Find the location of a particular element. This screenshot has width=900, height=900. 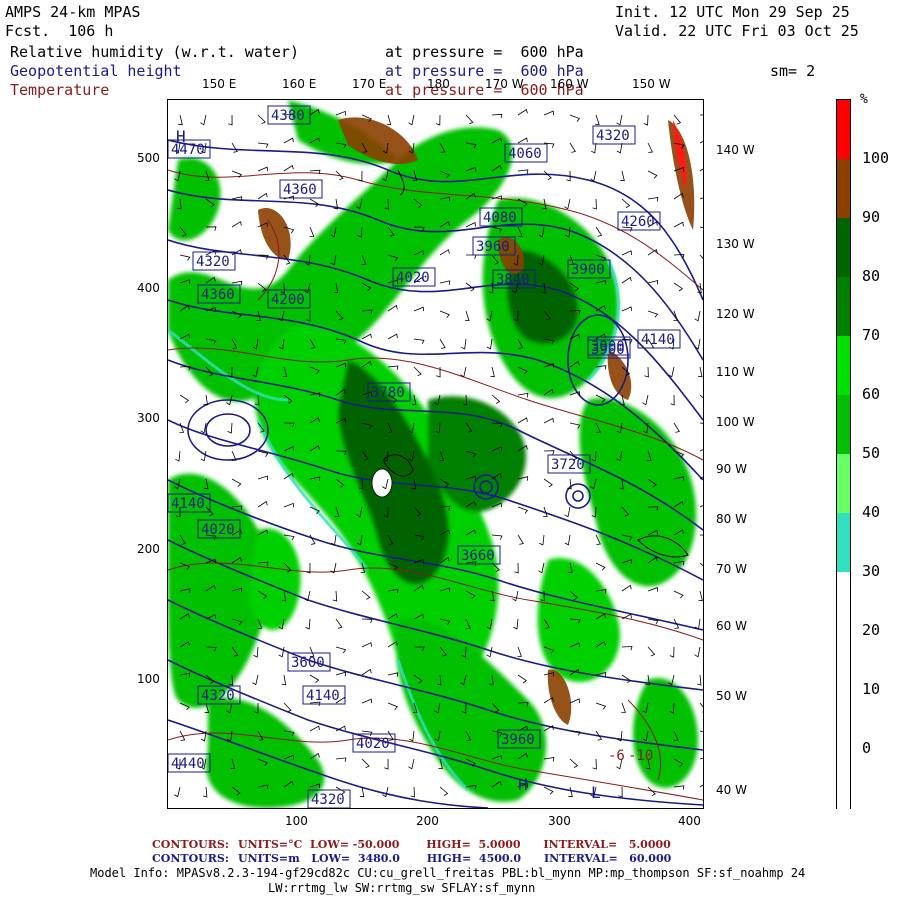

contour-label: 4060 is located at coordinates (525, 154).